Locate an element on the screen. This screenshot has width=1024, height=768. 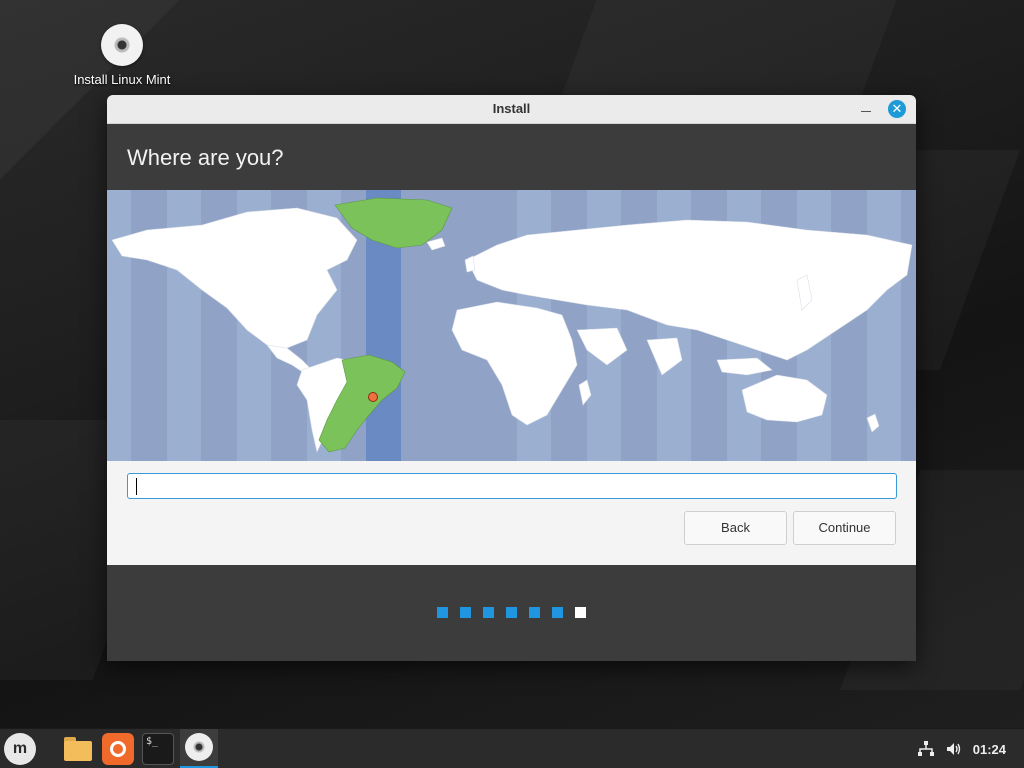
installer-taskbar-button is located at coordinates (199, 748).